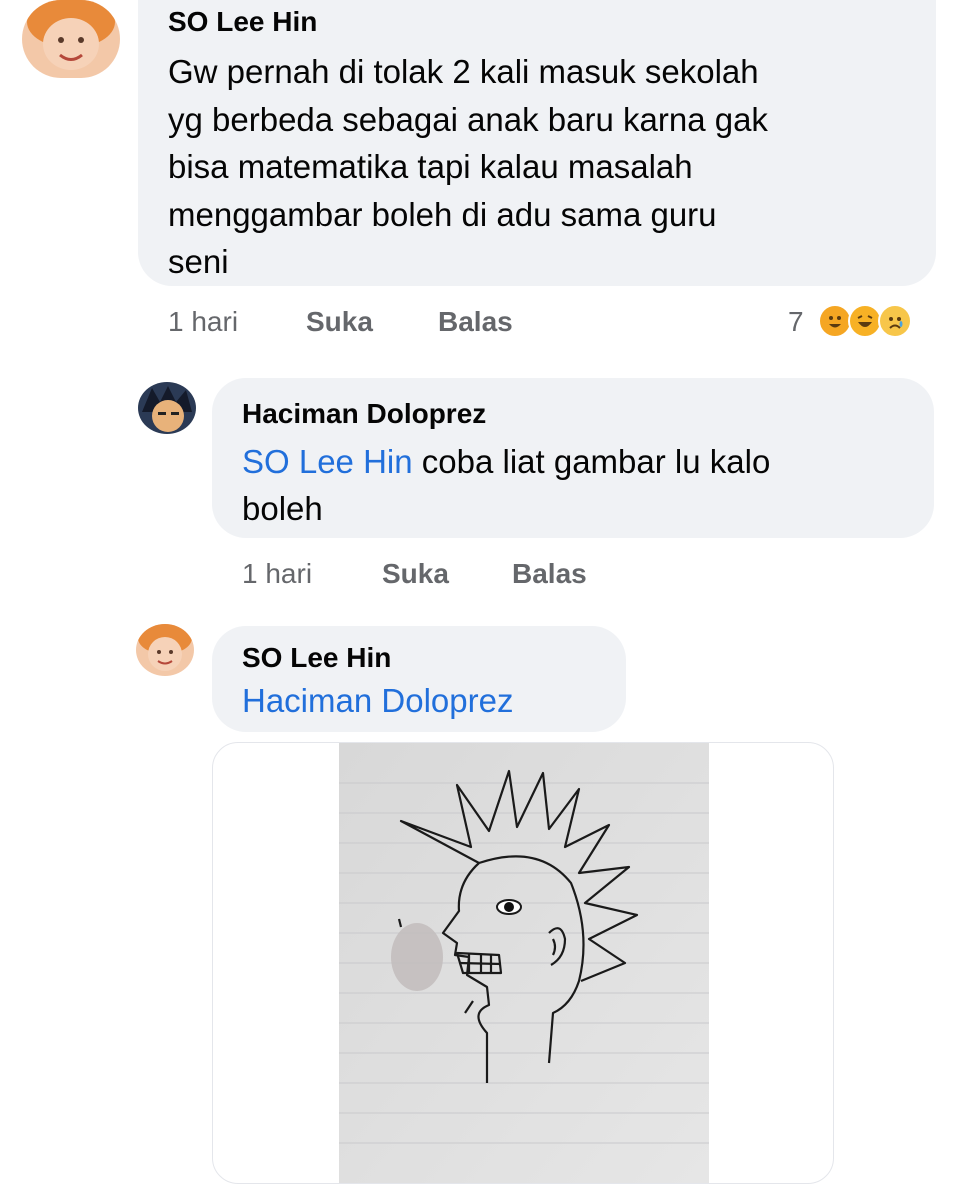  Describe the element at coordinates (198, 261) in the screenshot. I see `comment-line: seni` at that location.